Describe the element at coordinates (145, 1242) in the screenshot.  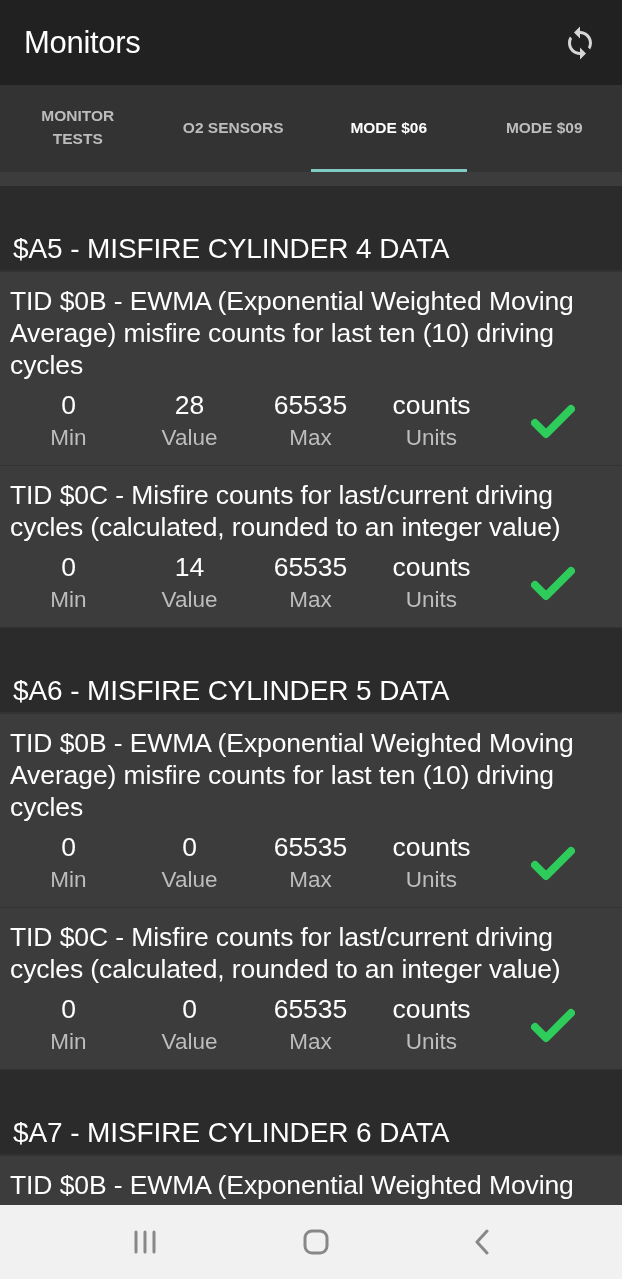
I see `recents-icon` at that location.